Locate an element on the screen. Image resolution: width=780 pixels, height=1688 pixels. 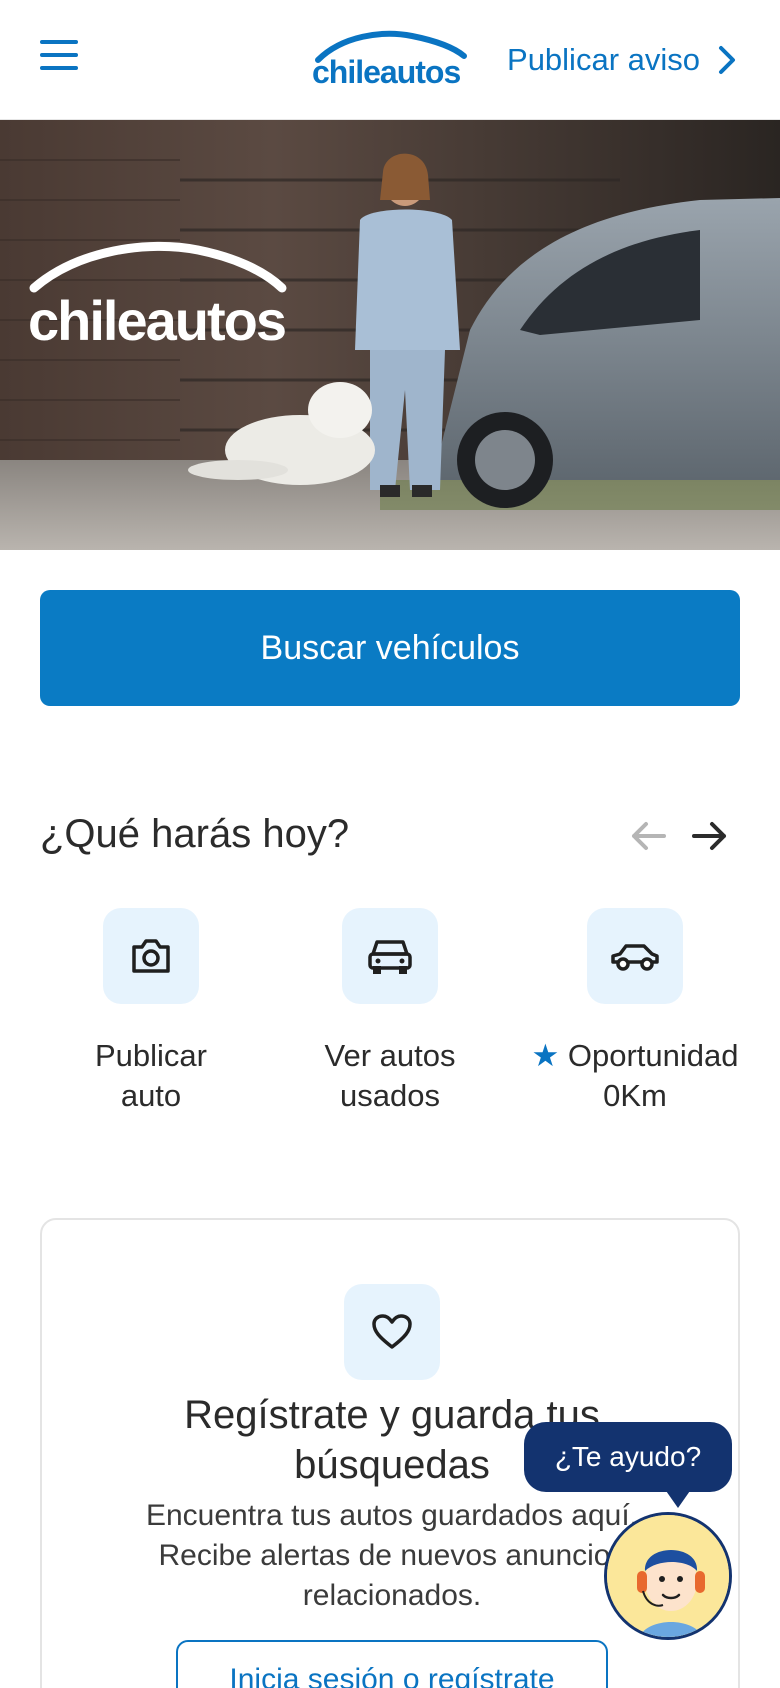
chevron-right-icon is located at coordinates (727, 60).